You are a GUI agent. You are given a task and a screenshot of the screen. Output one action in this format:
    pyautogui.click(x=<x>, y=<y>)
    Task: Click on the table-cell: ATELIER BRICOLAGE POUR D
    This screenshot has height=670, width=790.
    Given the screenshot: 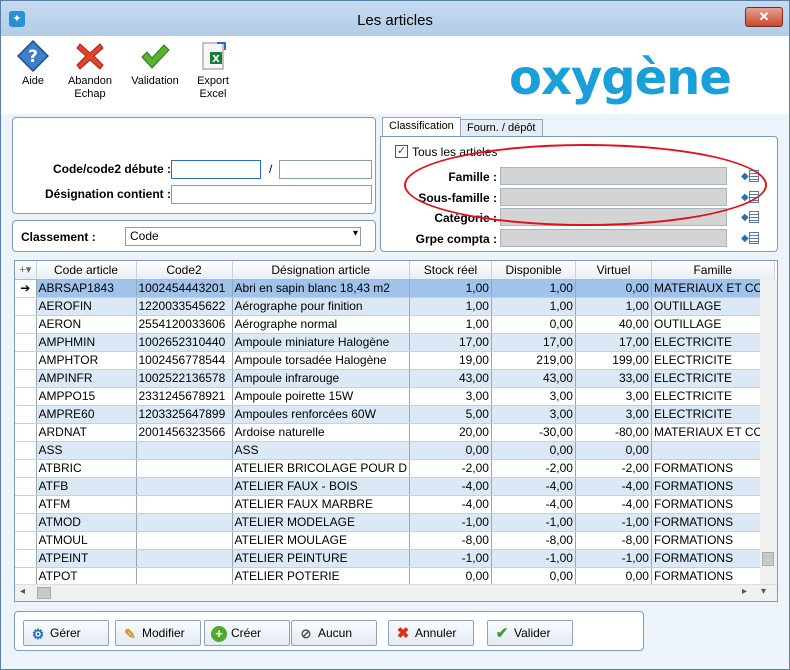 What is the action you would take?
    pyautogui.click(x=321, y=468)
    